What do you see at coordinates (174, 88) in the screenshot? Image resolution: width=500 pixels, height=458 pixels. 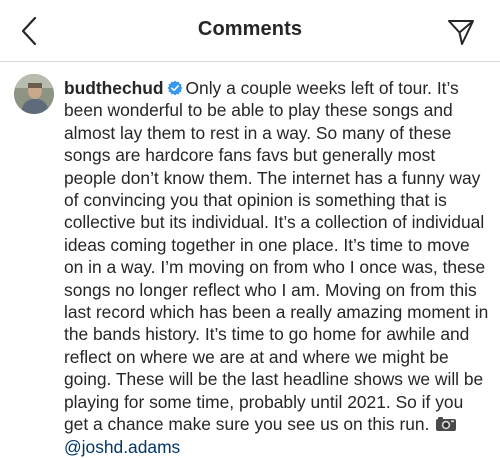 I see `verified-badge-icon` at bounding box center [174, 88].